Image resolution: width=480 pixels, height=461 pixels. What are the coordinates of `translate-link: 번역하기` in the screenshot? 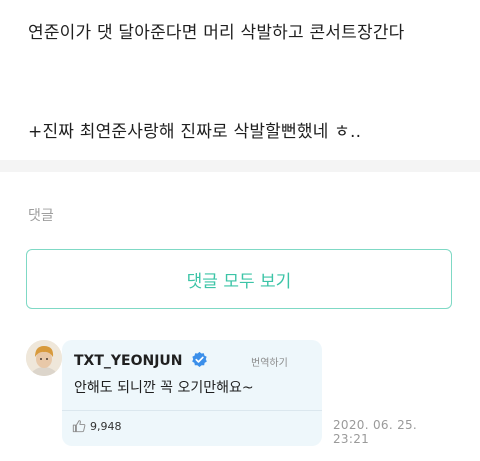 It's located at (269, 361).